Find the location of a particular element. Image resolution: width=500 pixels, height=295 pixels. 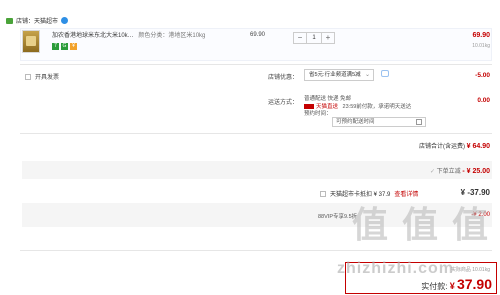

increase-button: + is located at coordinates (328, 38).